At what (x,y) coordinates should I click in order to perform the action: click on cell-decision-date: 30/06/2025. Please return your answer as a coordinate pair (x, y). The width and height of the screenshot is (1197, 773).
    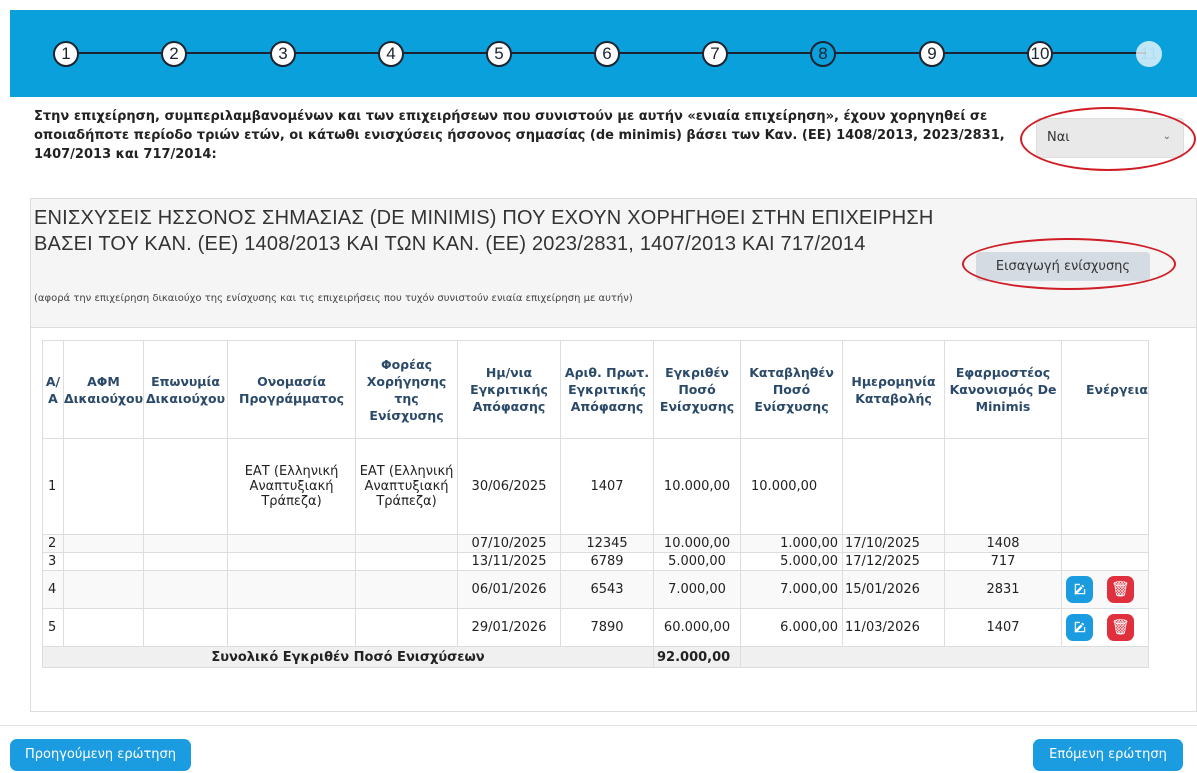
    Looking at the image, I should click on (509, 486).